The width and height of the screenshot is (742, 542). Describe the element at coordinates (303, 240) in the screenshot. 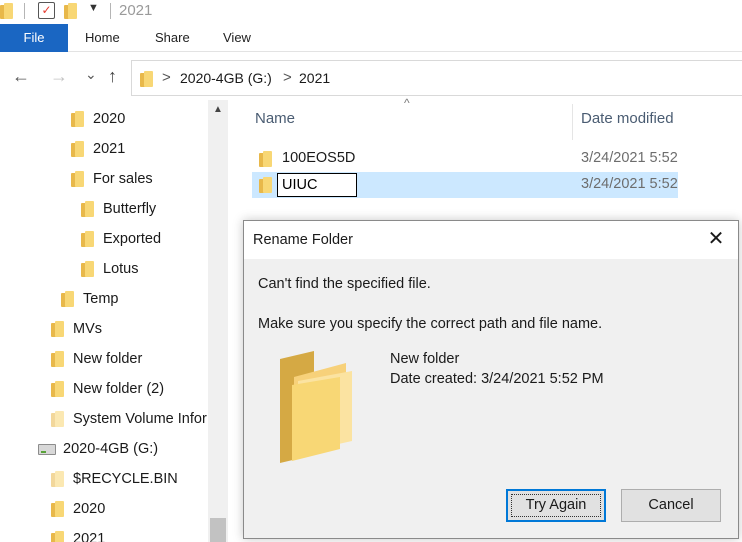

I see `dialog-title: Rename Folder` at that location.